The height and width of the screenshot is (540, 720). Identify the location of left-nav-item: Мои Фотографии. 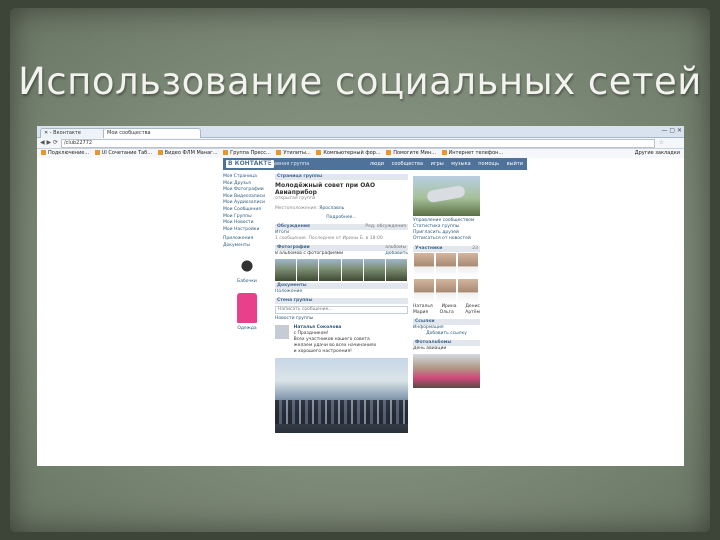
(247, 190).